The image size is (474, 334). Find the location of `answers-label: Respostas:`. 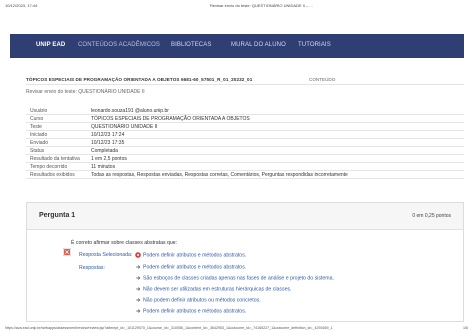

answers-label: Respostas: is located at coordinates (92, 268).